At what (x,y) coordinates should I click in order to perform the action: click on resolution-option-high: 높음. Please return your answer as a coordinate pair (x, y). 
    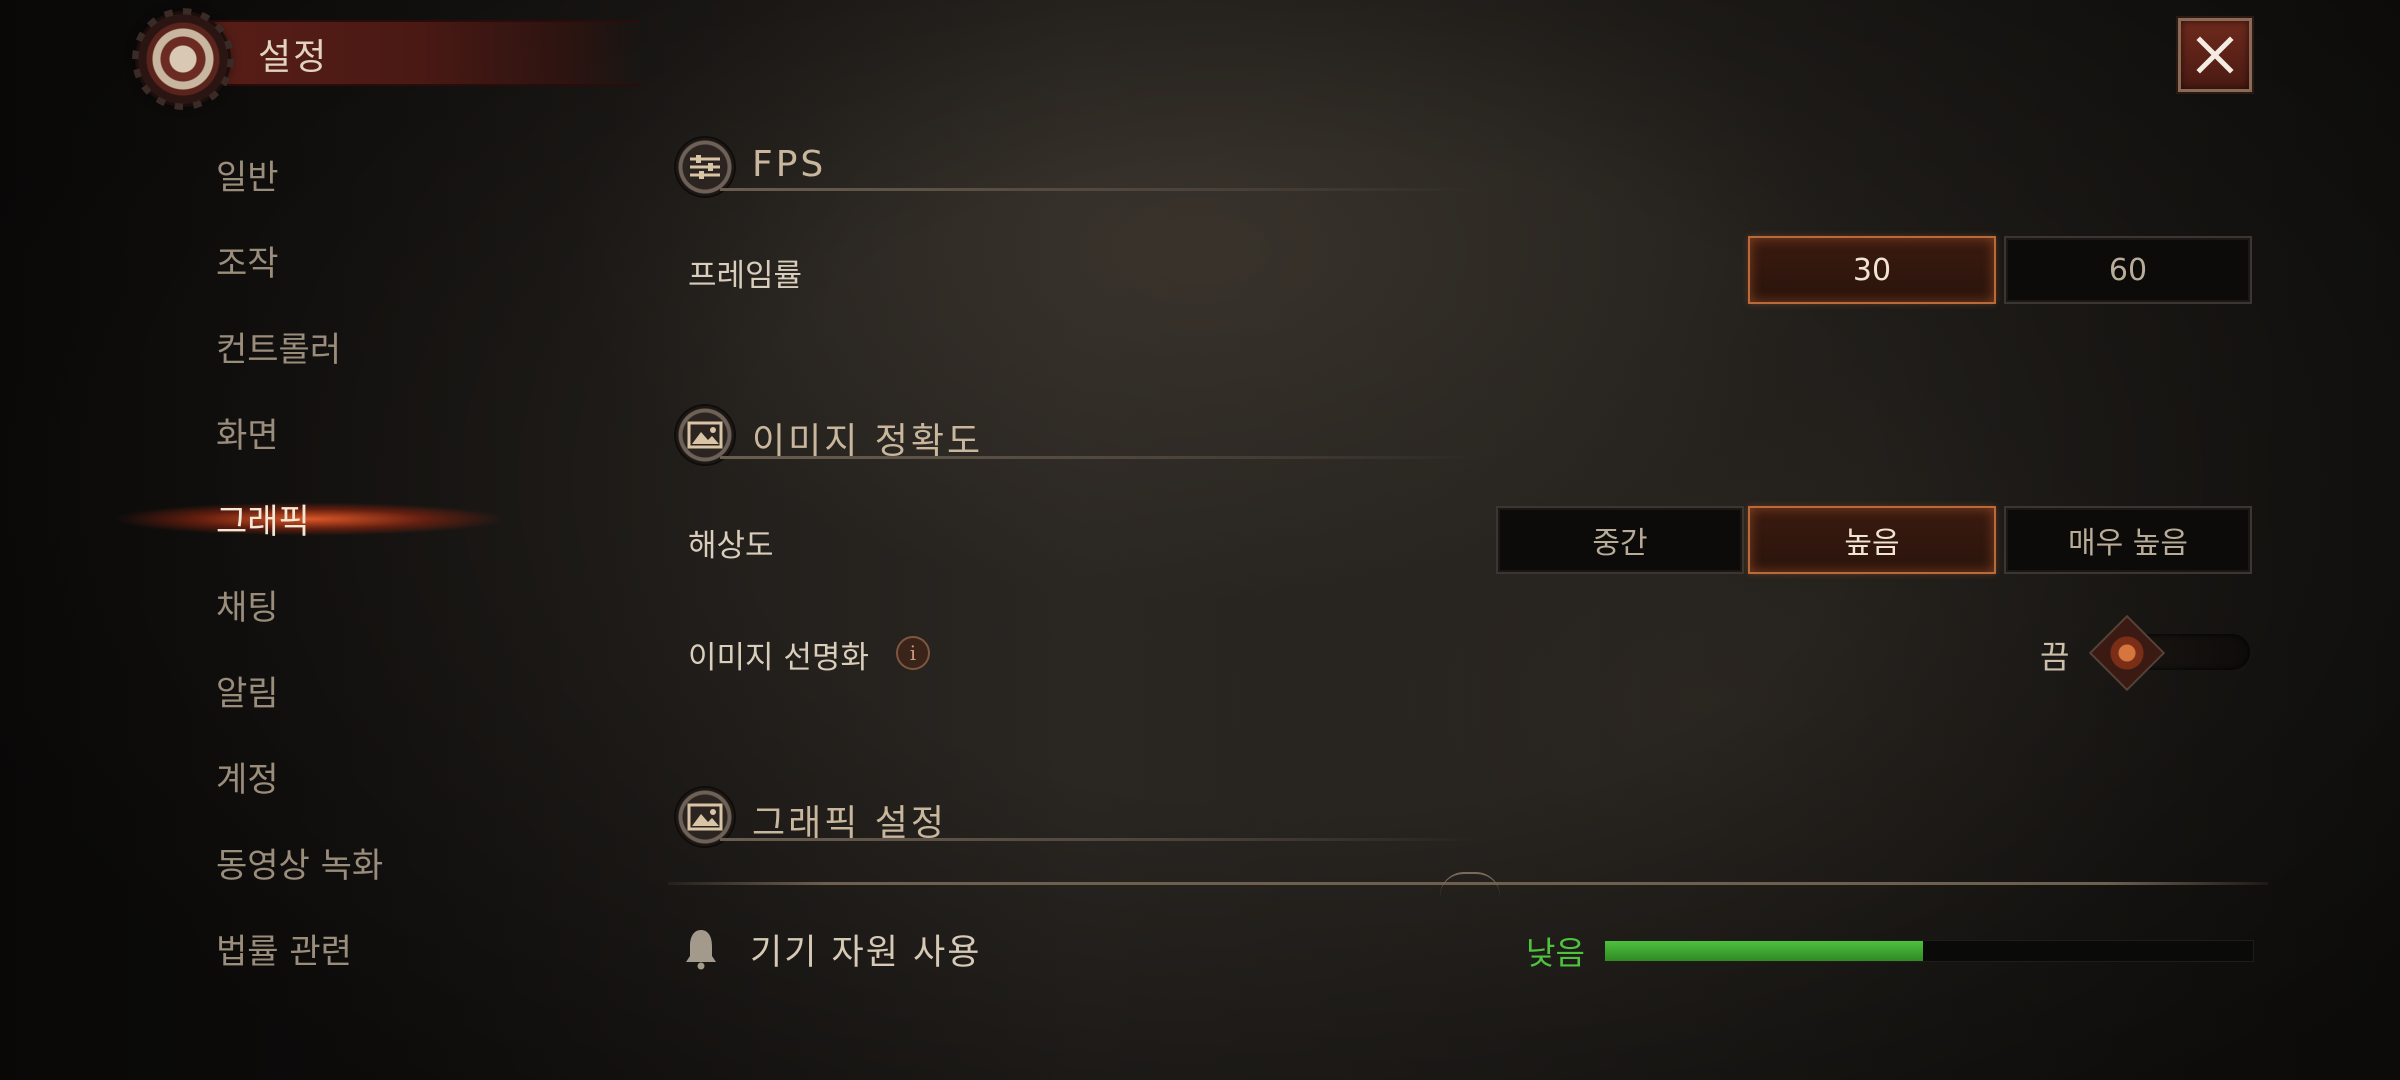
    Looking at the image, I should click on (1872, 540).